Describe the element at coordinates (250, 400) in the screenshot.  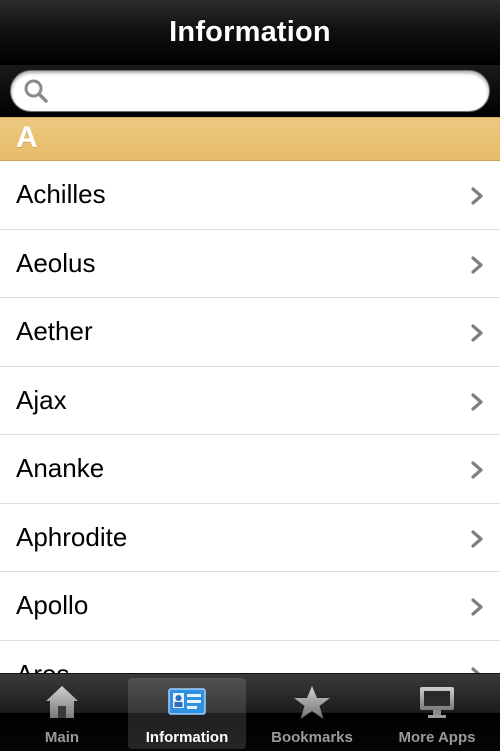
I see `list-item: Ajax` at that location.